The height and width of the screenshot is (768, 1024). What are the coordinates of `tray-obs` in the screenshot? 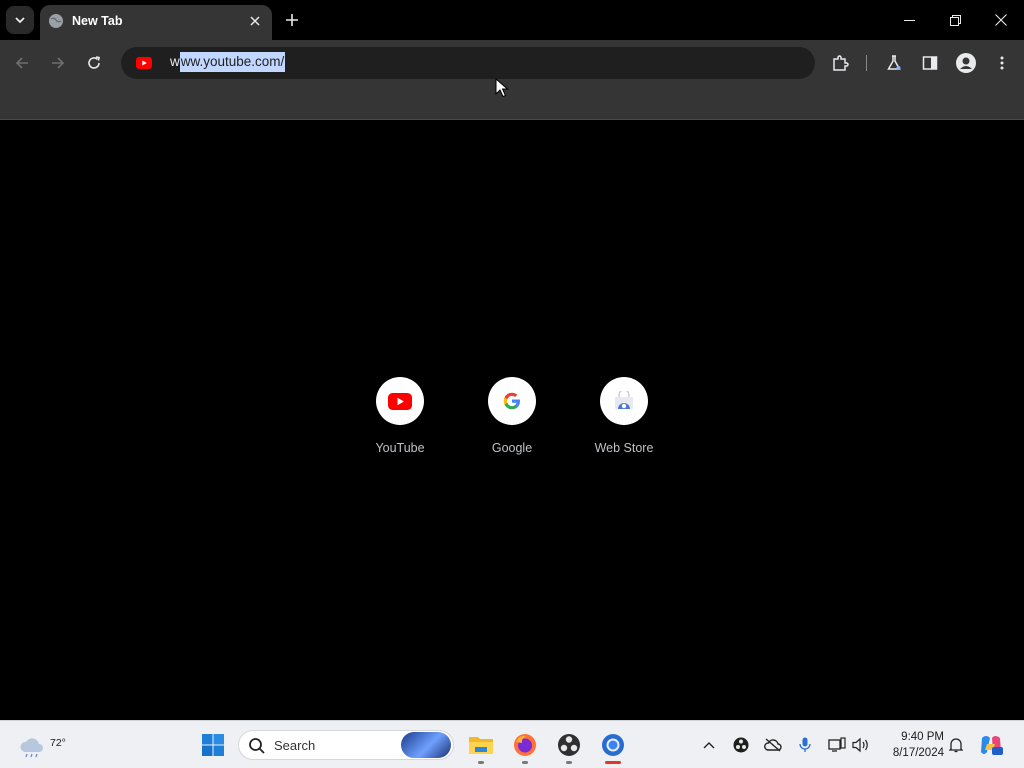 It's located at (741, 745).